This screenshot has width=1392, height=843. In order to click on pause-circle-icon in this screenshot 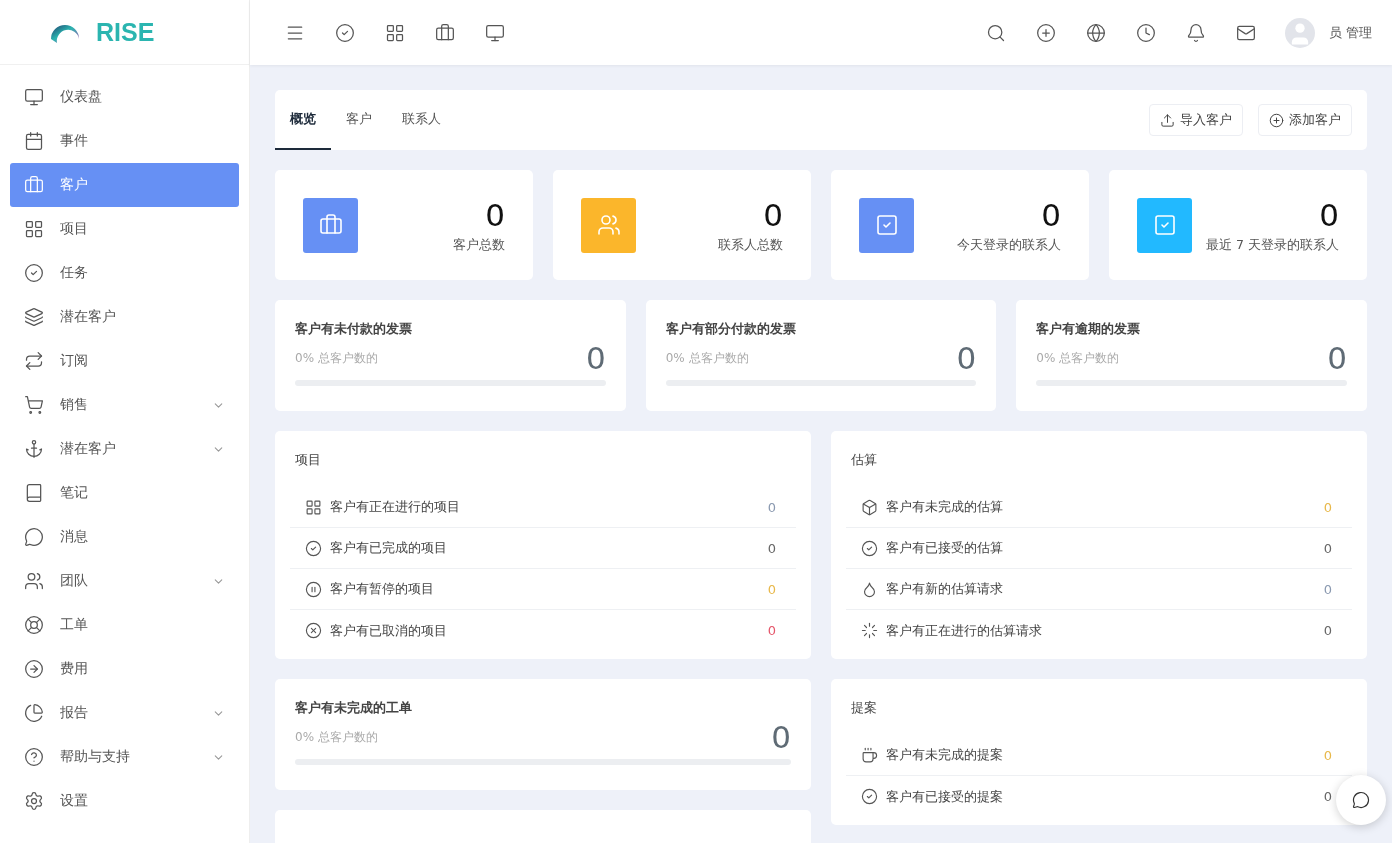, I will do `click(313, 589)`.